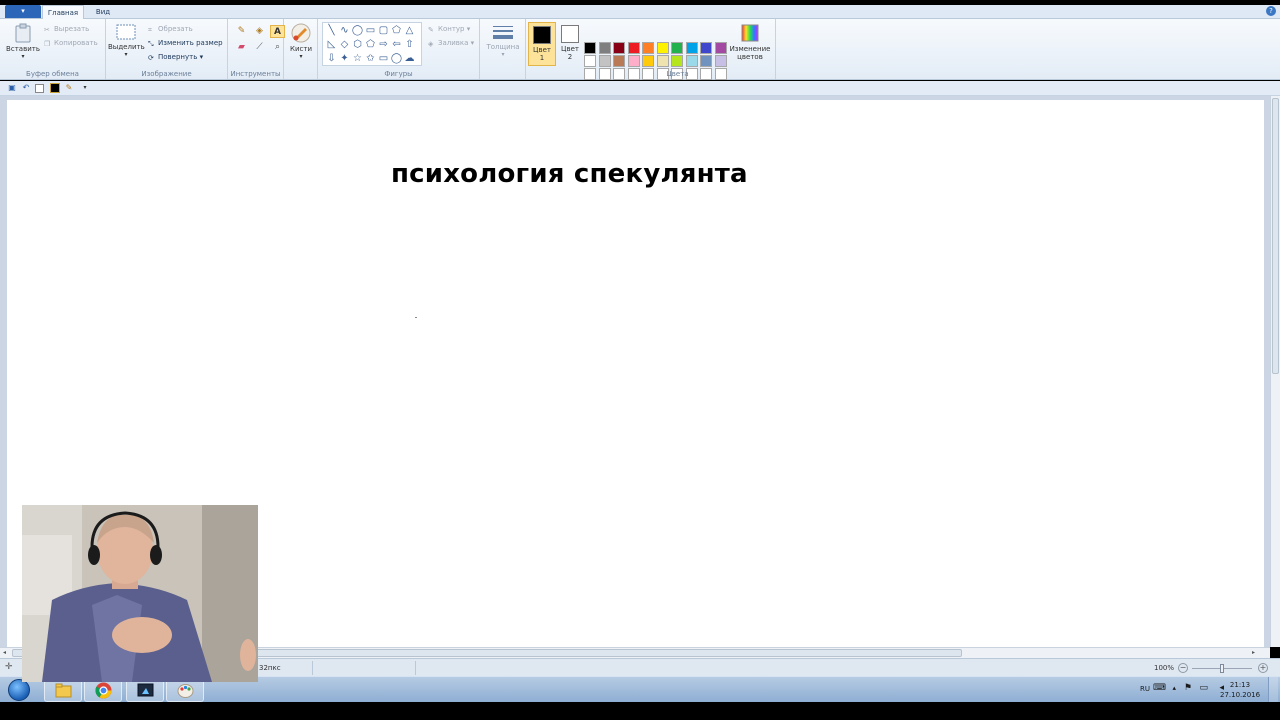  I want to click on color1-label: Цвет, so click(542, 50).